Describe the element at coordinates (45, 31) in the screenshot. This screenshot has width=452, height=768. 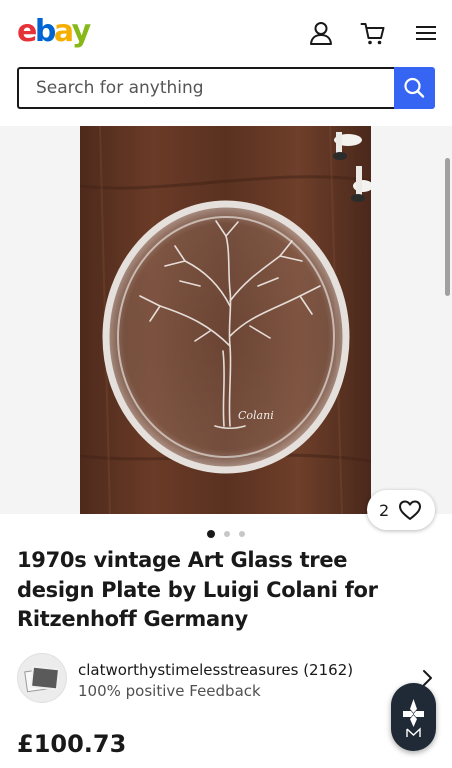
I see `logo-letter-b: b` at that location.